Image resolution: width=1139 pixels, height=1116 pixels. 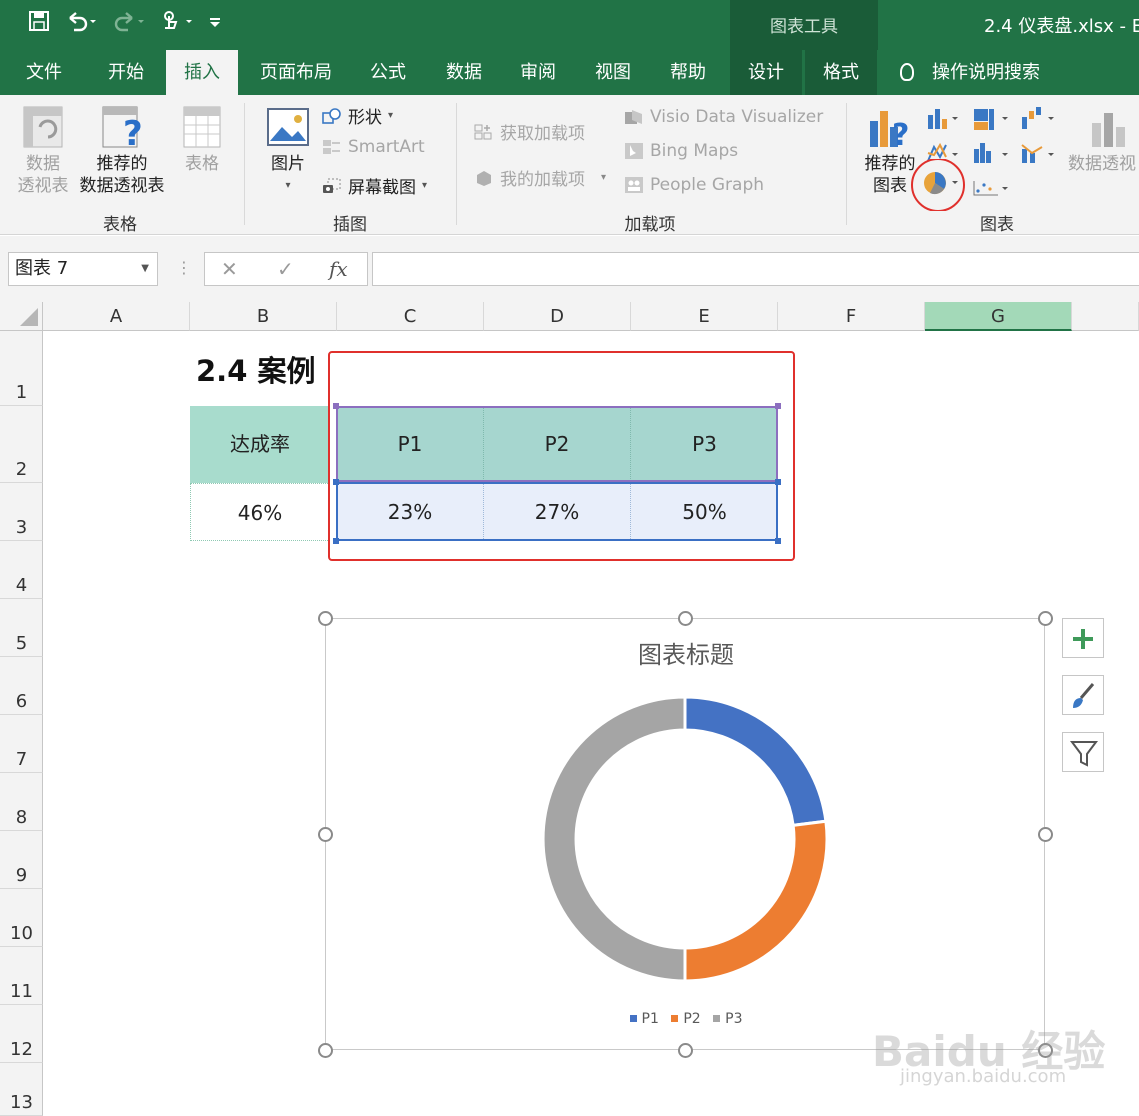 I want to click on cancel-icon: ✕, so click(x=229, y=269).